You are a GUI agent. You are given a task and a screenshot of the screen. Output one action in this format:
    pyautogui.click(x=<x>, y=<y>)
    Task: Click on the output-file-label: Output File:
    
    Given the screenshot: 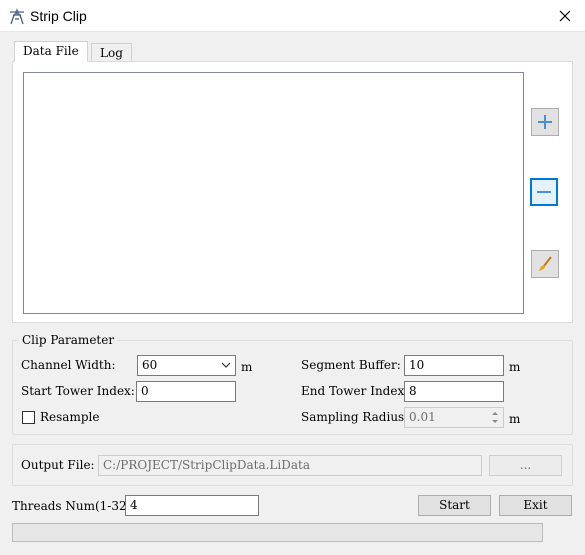 What is the action you would take?
    pyautogui.click(x=58, y=465)
    